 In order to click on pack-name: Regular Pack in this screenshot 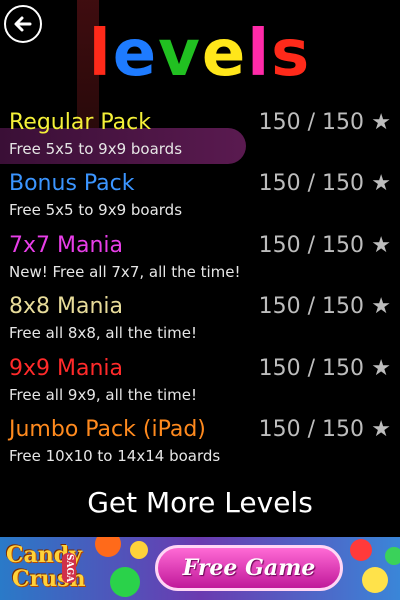, I will do `click(80, 122)`.